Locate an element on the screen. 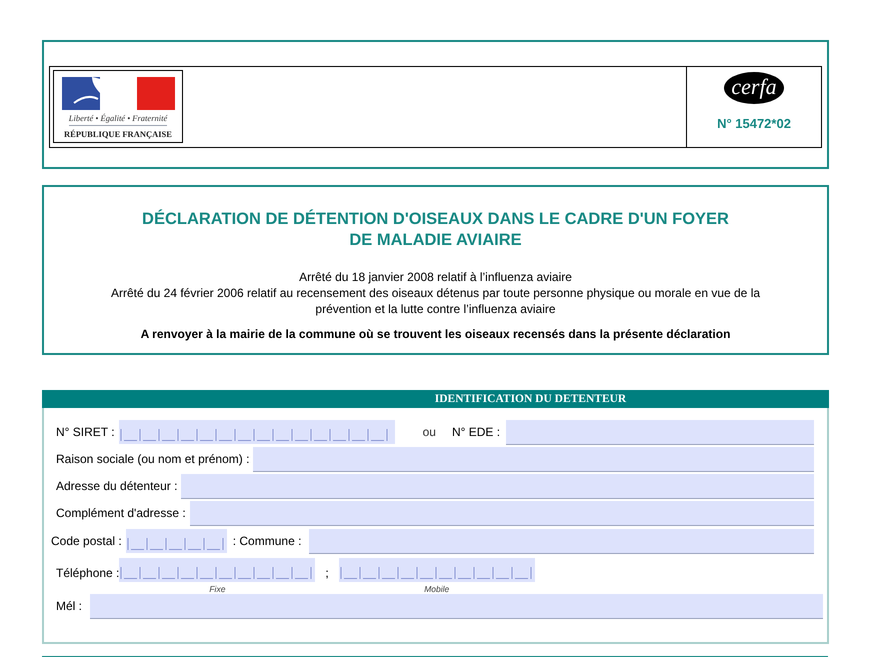 This screenshot has height=657, width=871. field-label: N° SIRET : is located at coordinates (85, 432).